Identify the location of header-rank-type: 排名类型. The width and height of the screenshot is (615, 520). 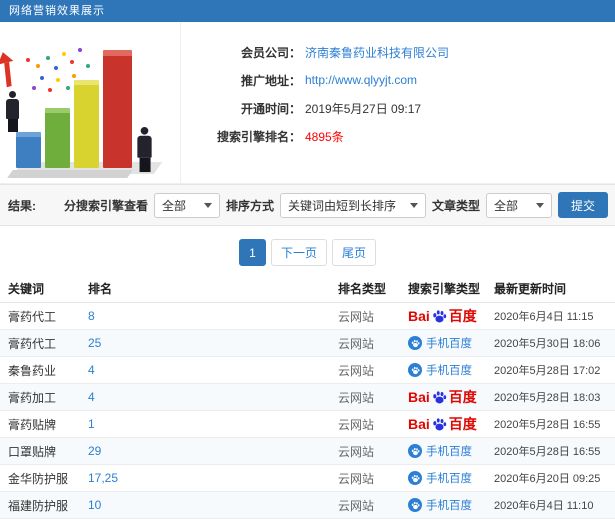
(362, 289).